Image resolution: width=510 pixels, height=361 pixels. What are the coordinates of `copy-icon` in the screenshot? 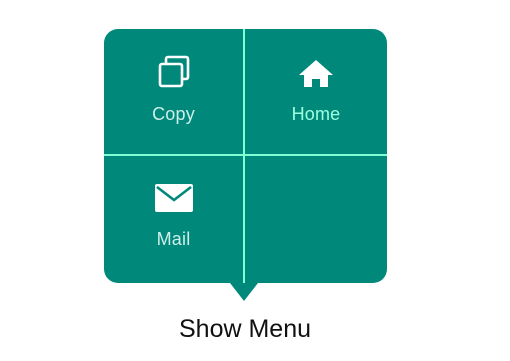 It's located at (173, 71).